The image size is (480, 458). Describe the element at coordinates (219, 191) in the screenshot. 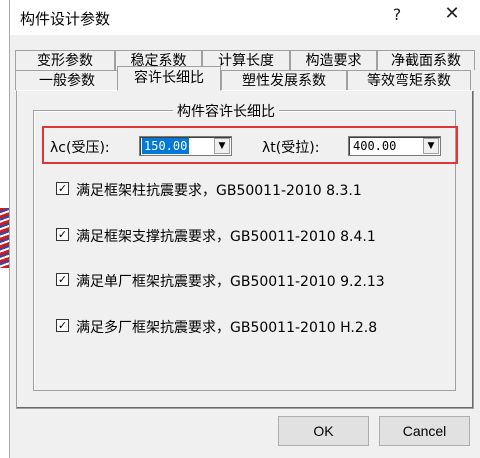

I see `check-label: 满足框架柱抗震要求，GB50011-2010 8.3.1` at that location.